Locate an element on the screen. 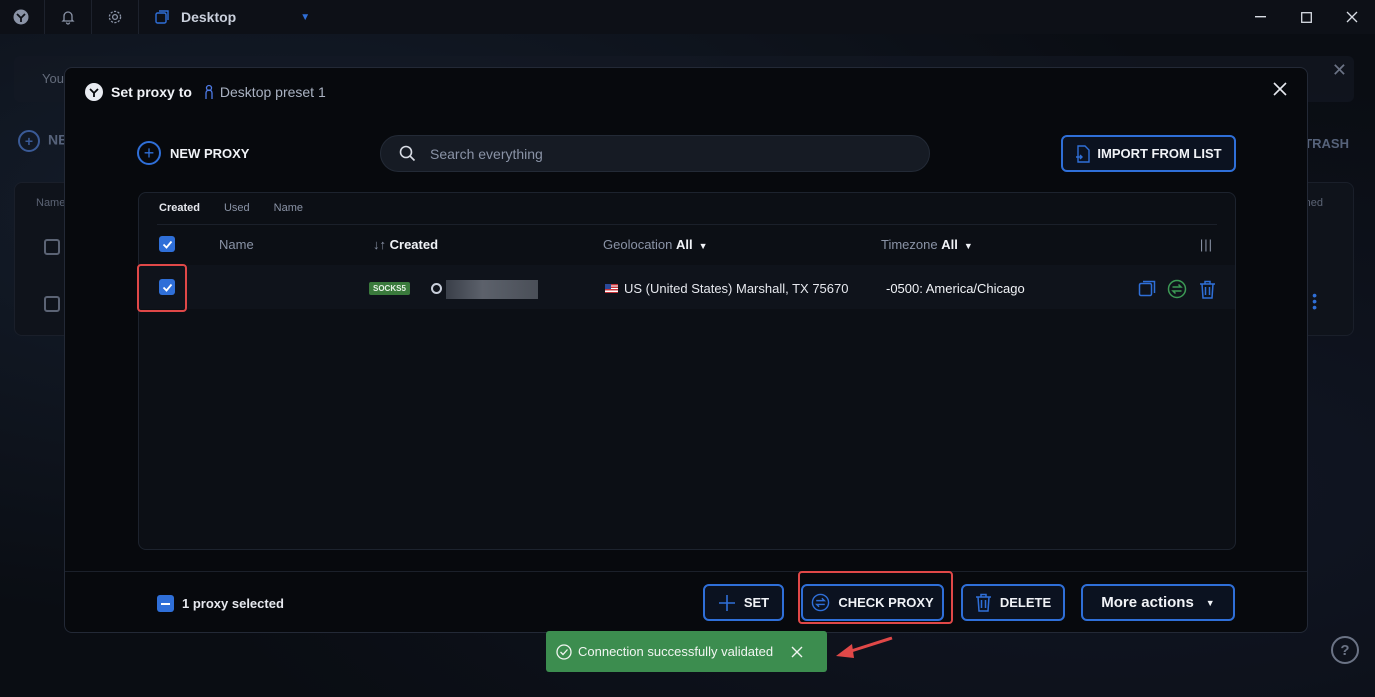 The height and width of the screenshot is (697, 1375). column-created: ↓↑ Created is located at coordinates (405, 244).